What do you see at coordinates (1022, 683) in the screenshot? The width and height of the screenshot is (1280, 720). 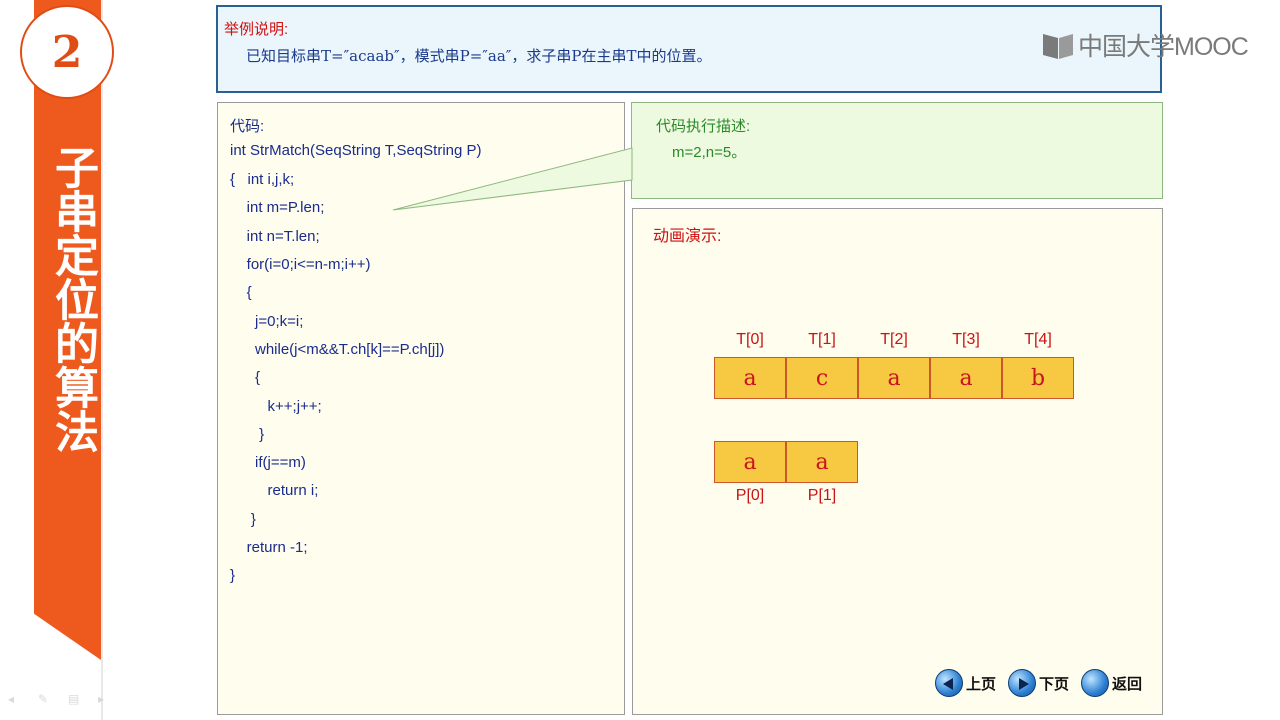 I see `next-arrow-icon` at bounding box center [1022, 683].